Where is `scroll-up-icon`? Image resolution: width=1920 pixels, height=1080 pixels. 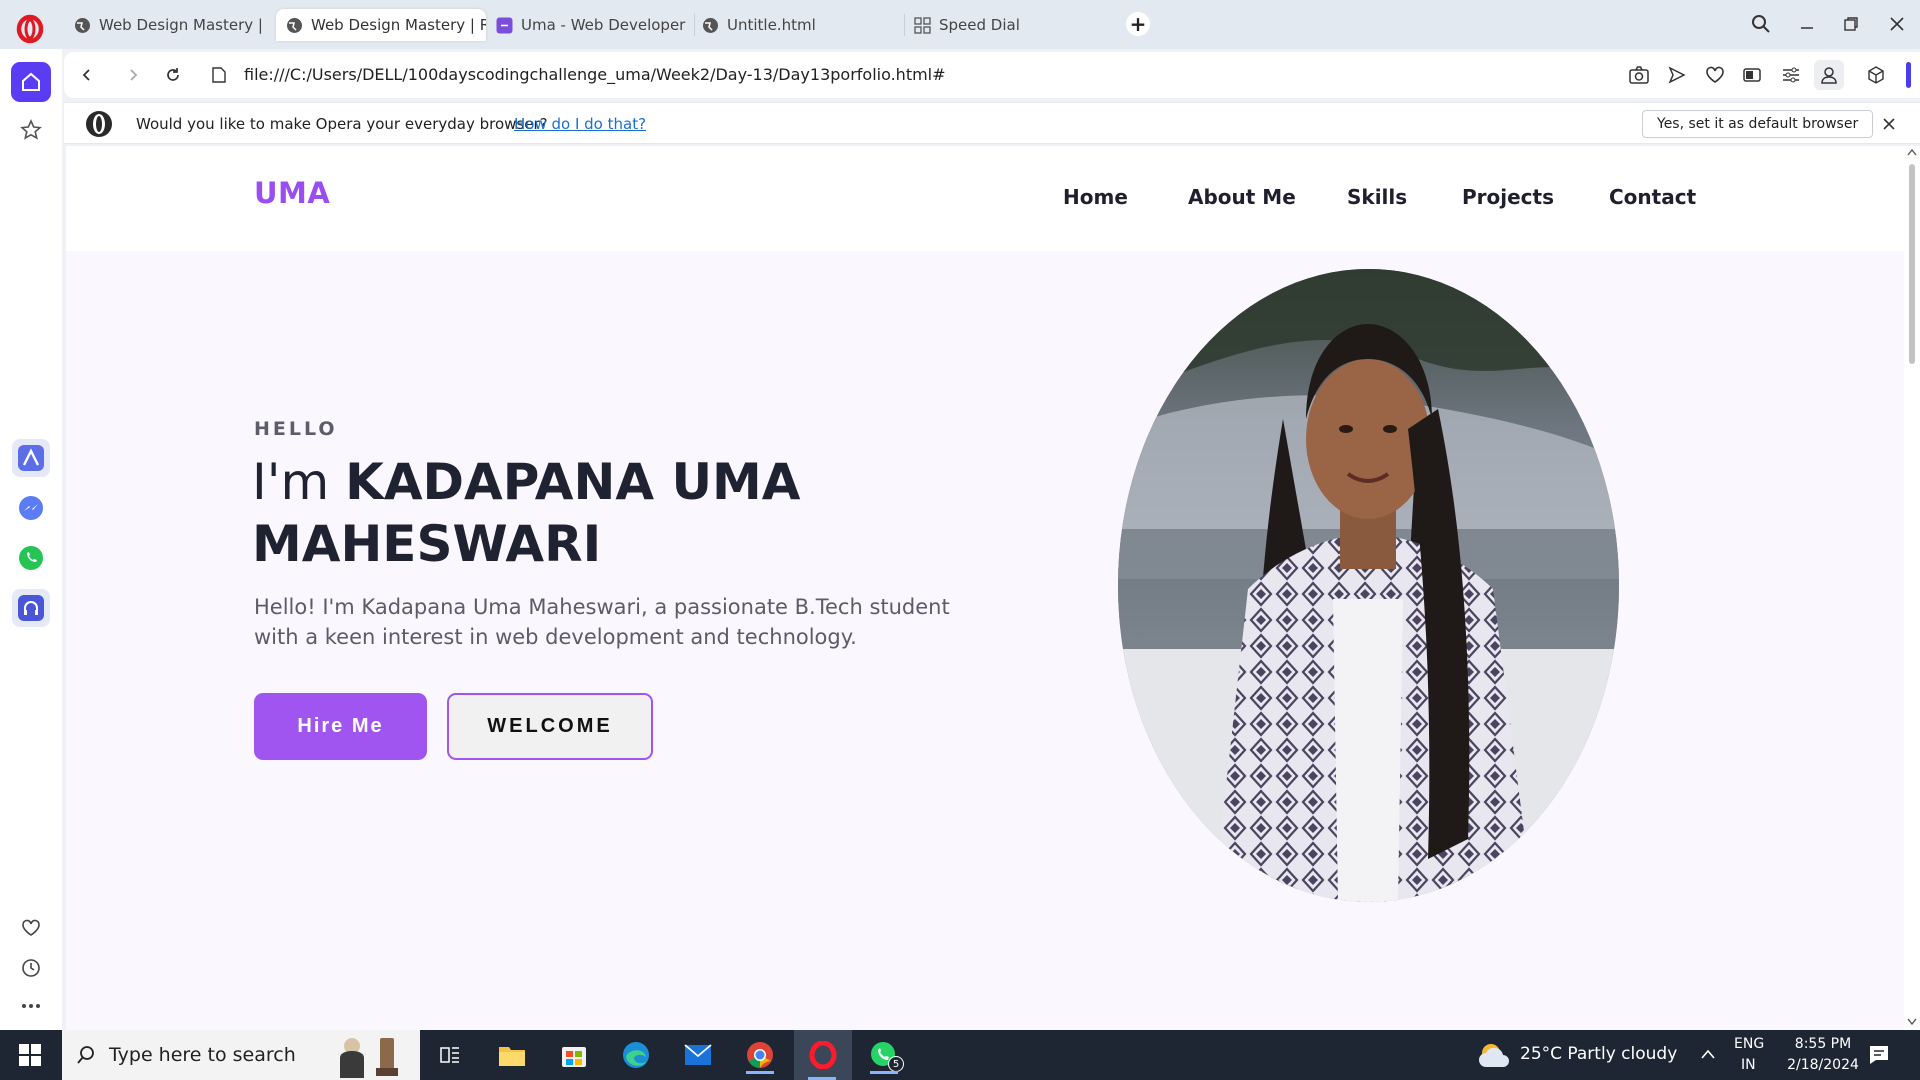 scroll-up-icon is located at coordinates (1912, 152).